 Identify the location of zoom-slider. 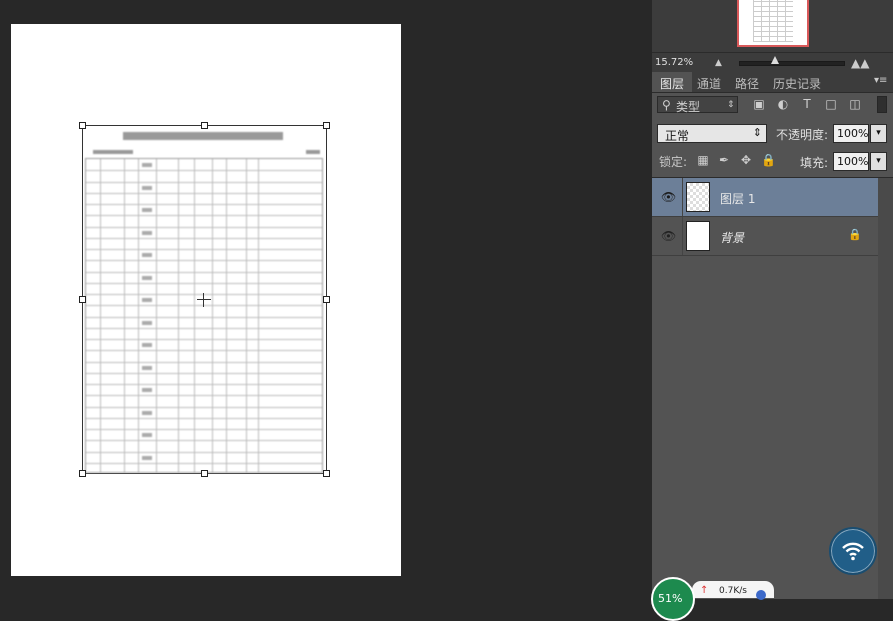
(792, 63).